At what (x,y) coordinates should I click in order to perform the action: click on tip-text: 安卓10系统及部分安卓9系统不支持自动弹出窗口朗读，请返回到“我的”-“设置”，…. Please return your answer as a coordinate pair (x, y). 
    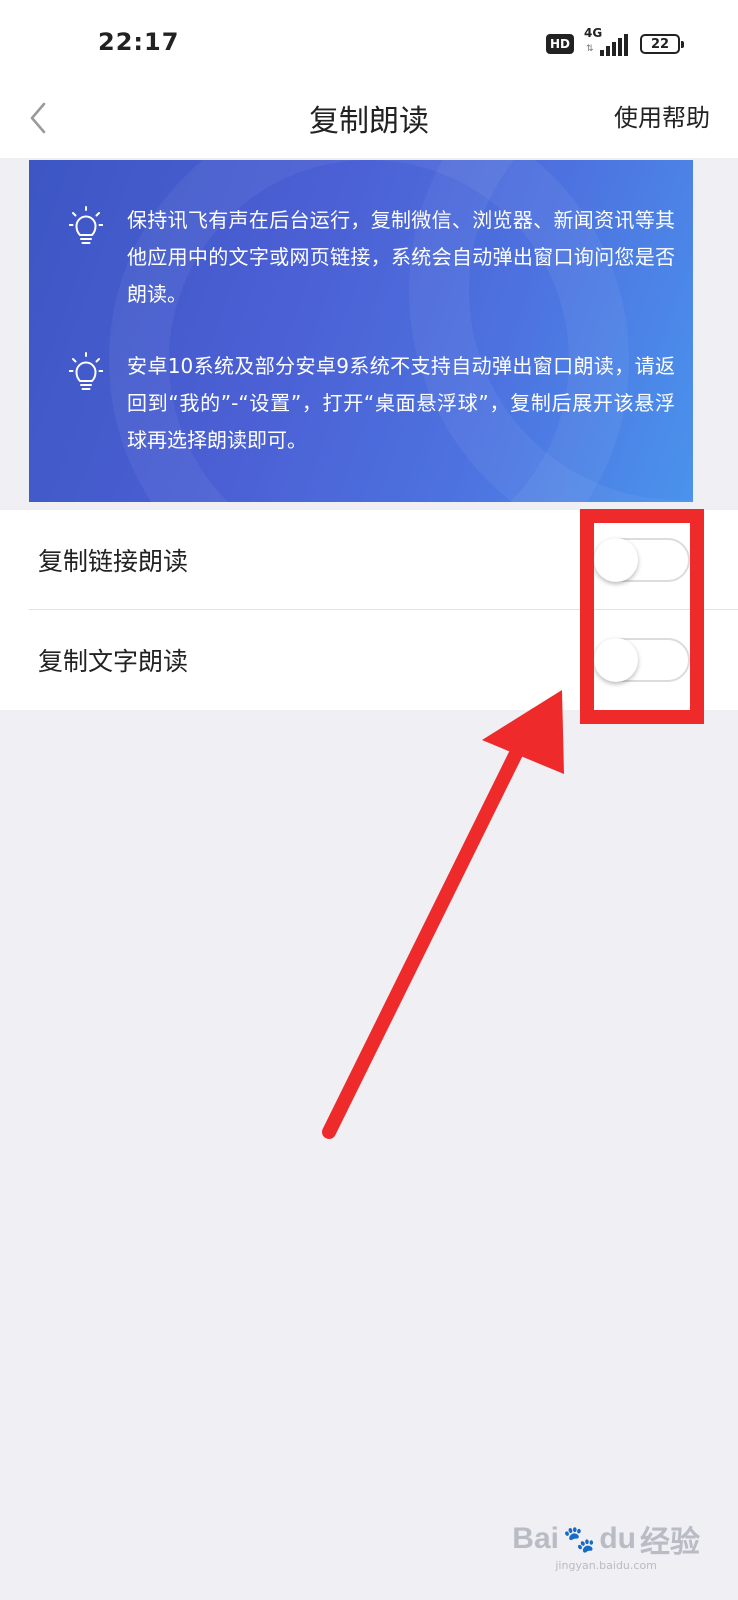
    Looking at the image, I should click on (401, 403).